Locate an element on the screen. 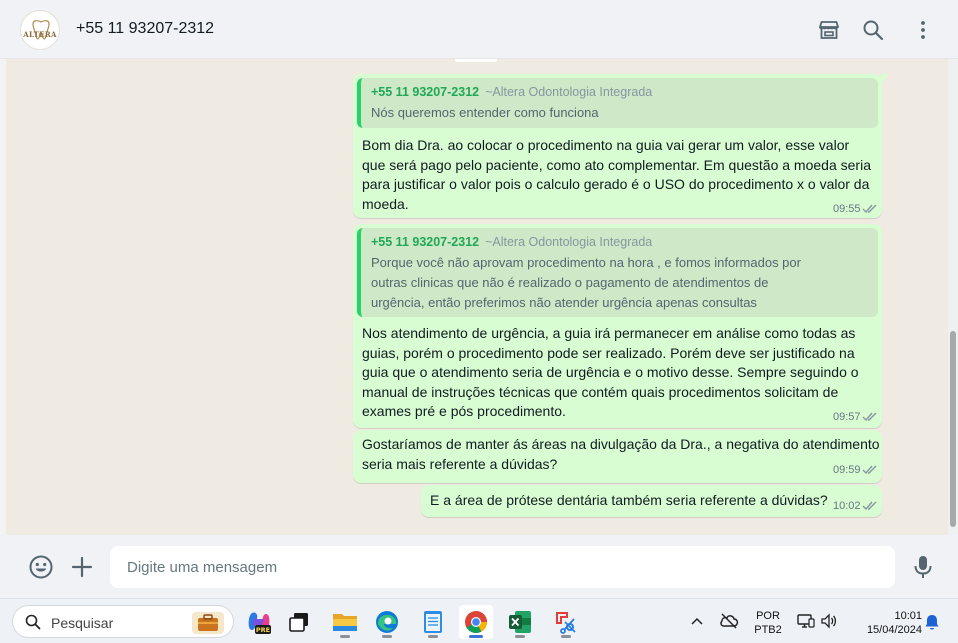 This screenshot has width=958, height=643. keyboard-layout: PTB2 is located at coordinates (768, 630).